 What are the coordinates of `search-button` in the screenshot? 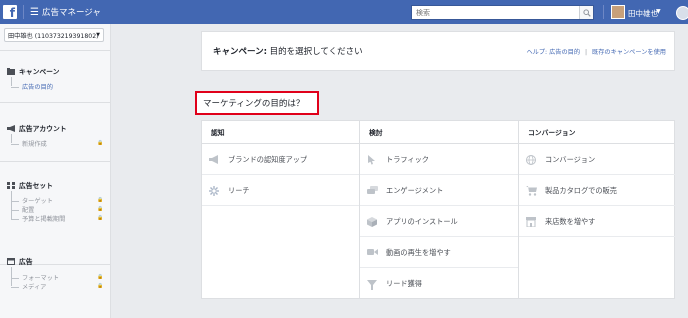 It's located at (586, 12).